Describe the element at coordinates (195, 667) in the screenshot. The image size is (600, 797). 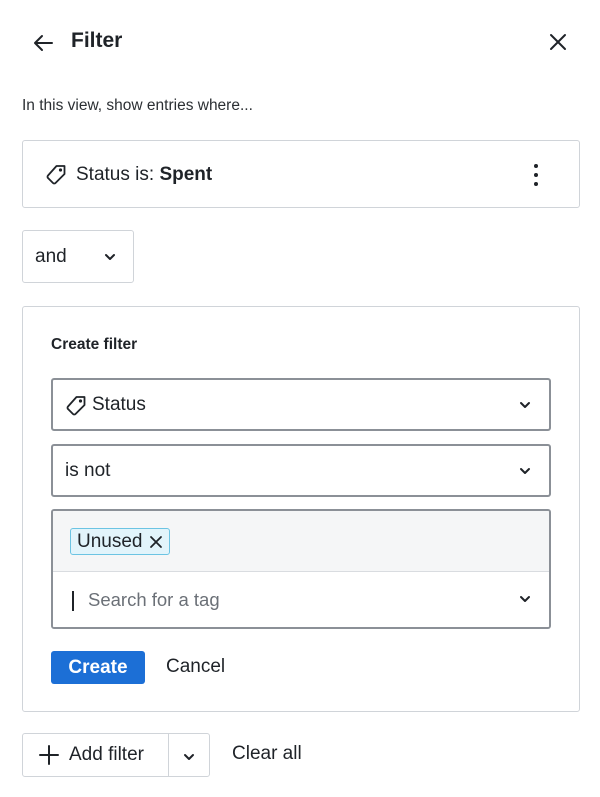
I see `cancel-button: Cancel` at that location.